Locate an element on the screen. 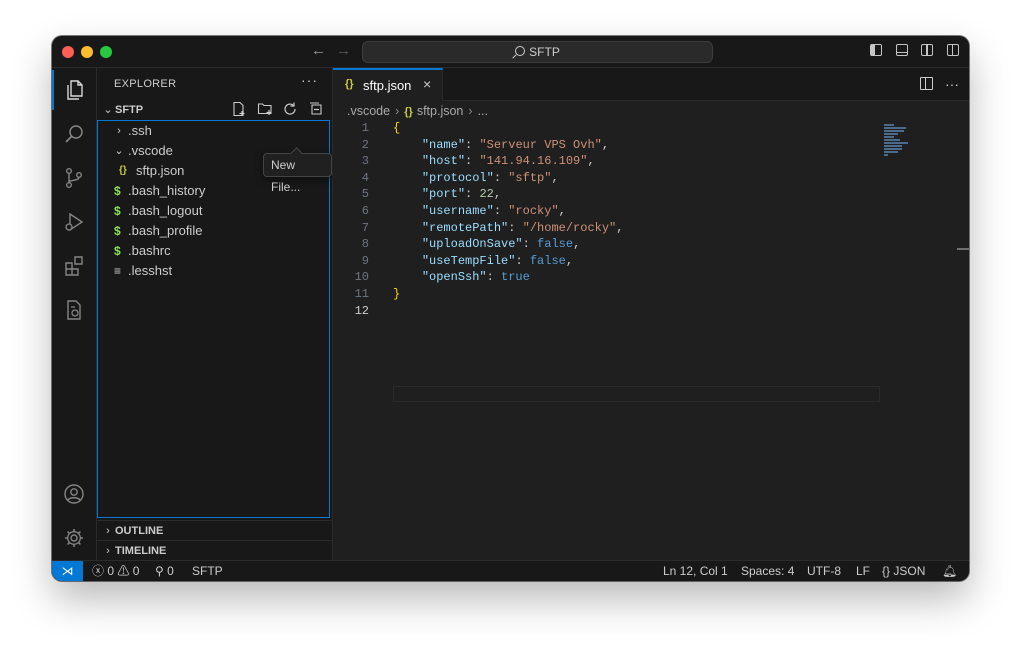  indentation: Spaces: 4 is located at coordinates (767, 571).